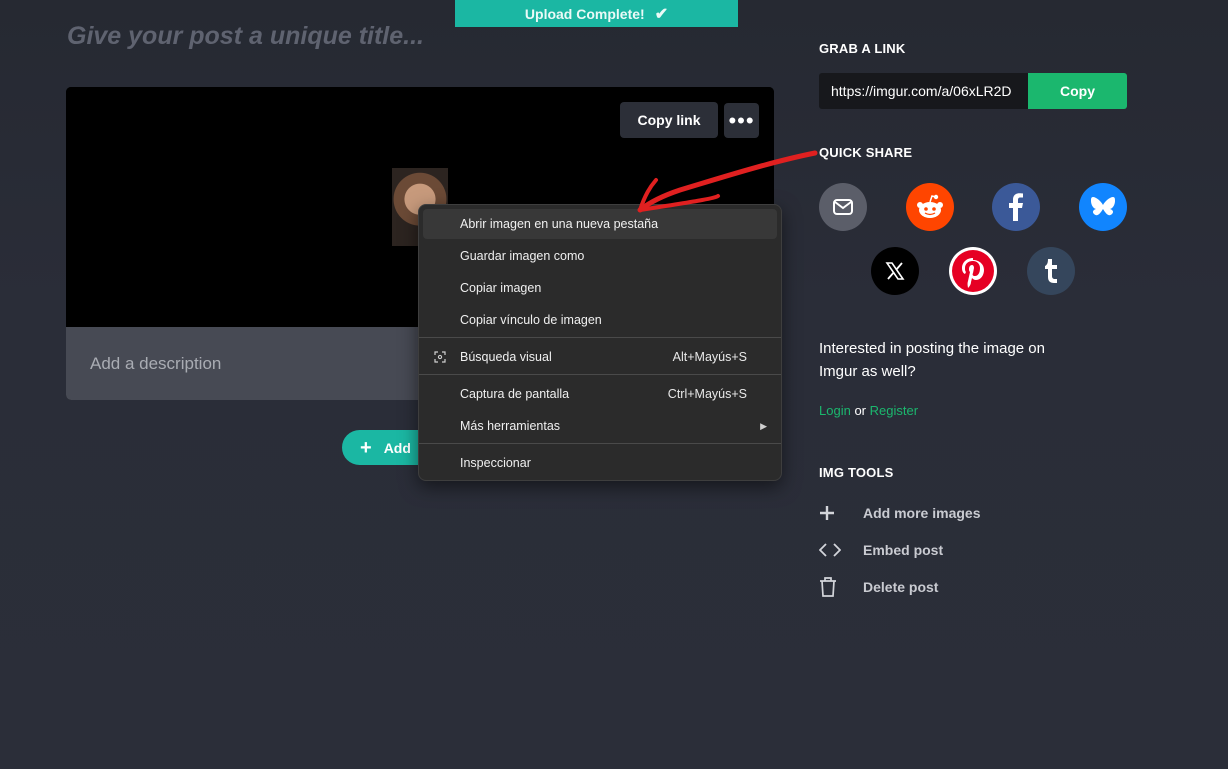  I want to click on menu-item-screenshot: Captura de pantalla Ctrl+Mayús+S, so click(600, 394).